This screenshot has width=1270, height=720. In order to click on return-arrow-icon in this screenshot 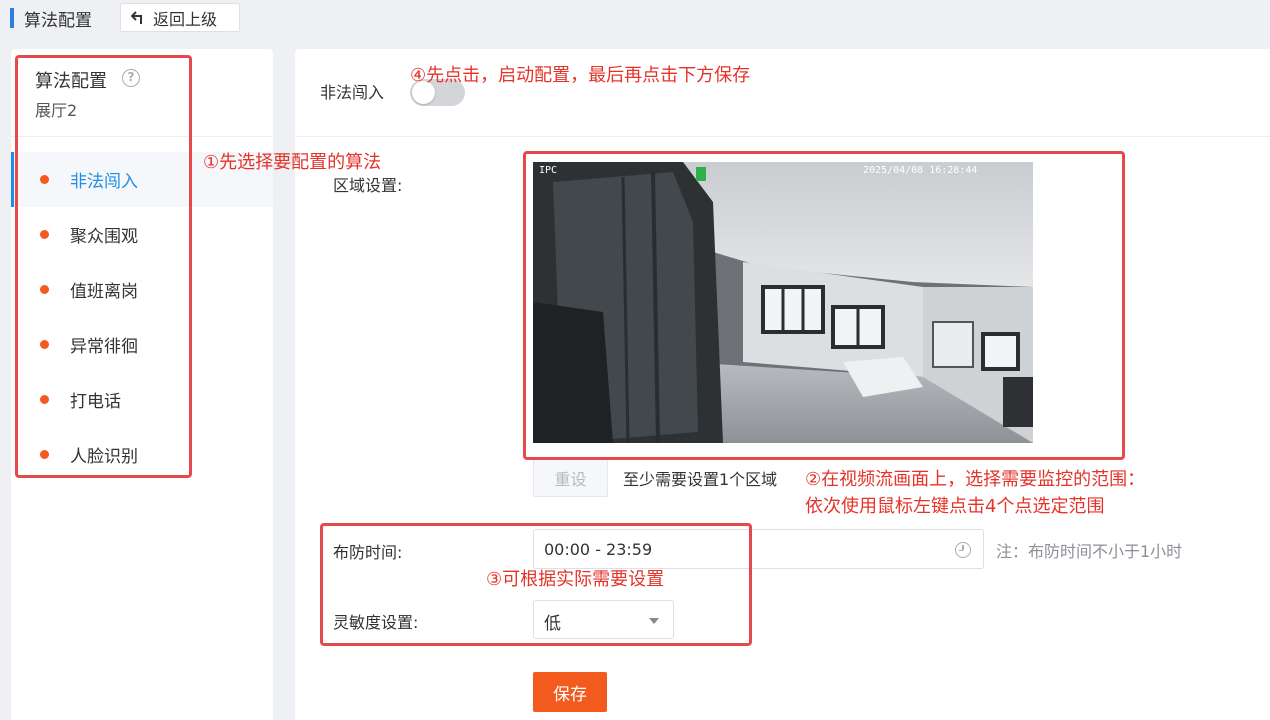, I will do `click(136, 17)`.